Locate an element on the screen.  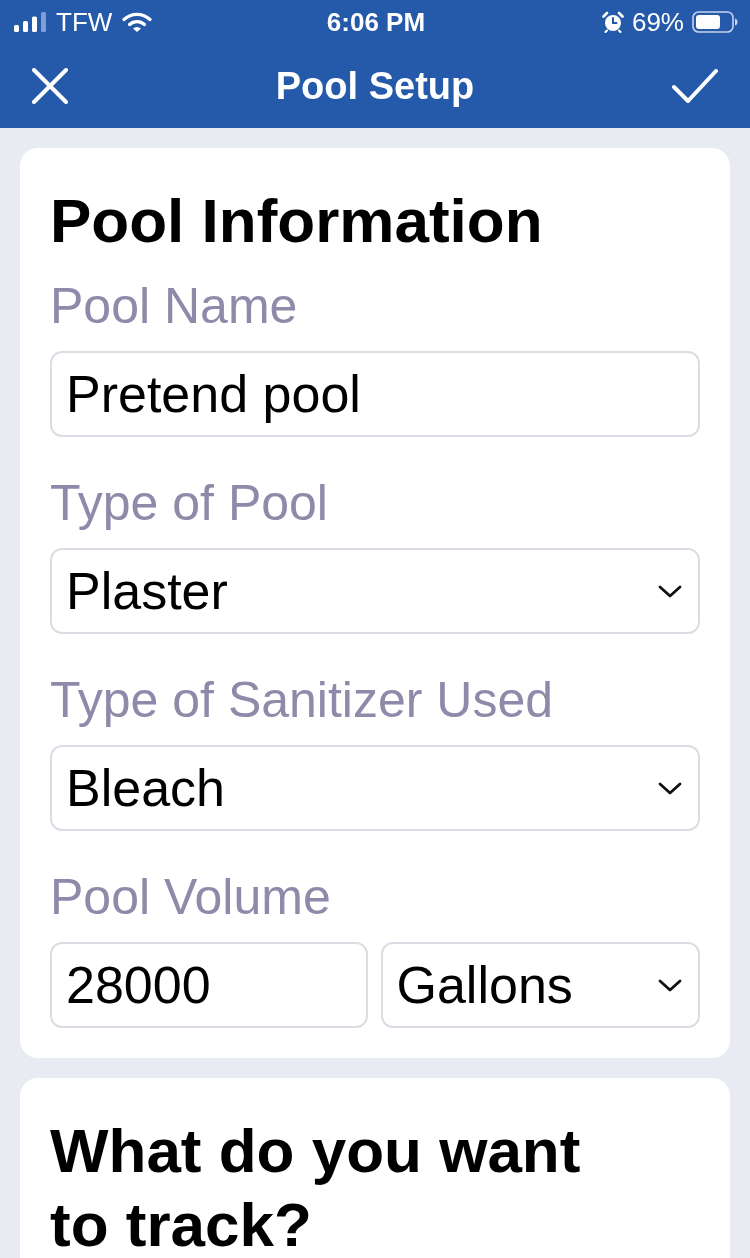
close-button is located at coordinates (50, 86).